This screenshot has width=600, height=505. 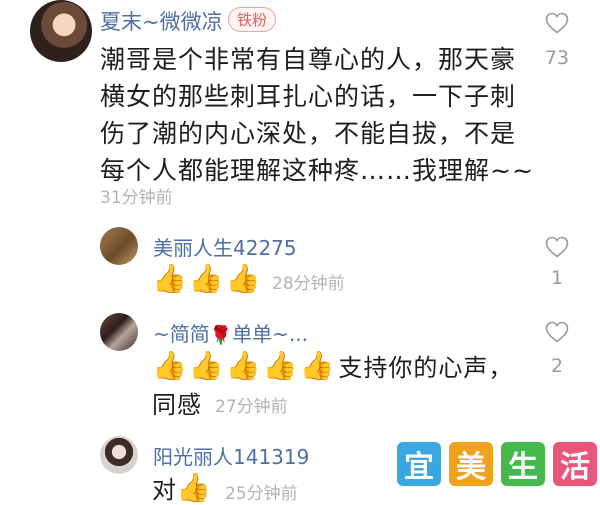 I want to click on emoji-row: 👍 👍 👍 👍 👍, so click(x=243, y=366).